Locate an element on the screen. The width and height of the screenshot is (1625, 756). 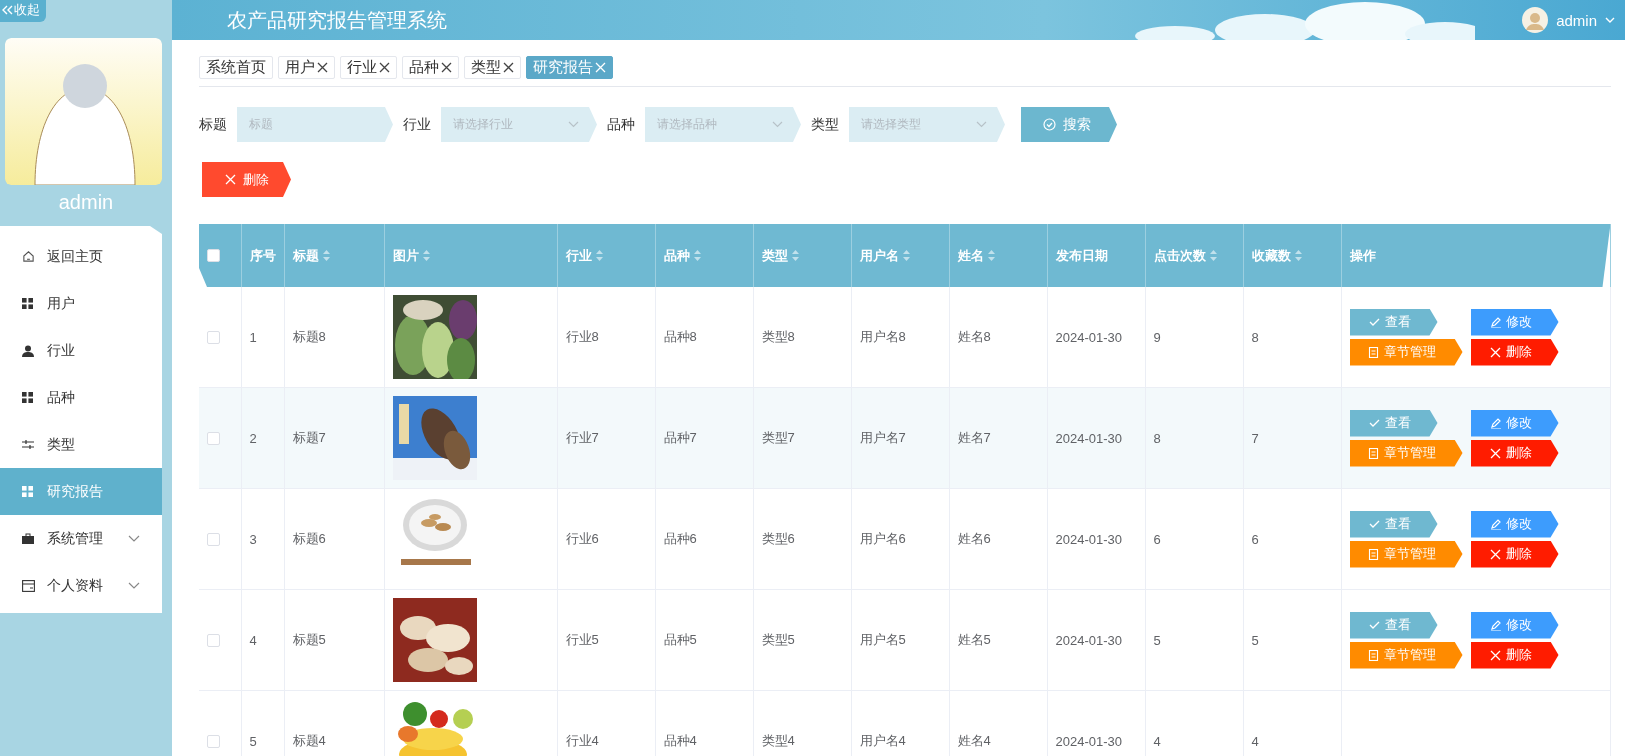
sidebar-item: 个人资料 is located at coordinates (81, 585).